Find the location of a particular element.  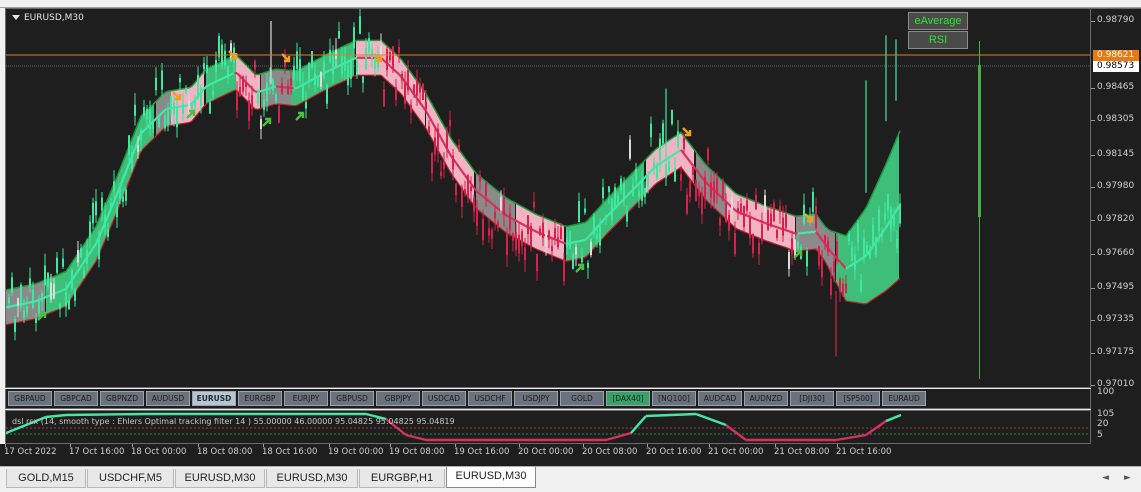

symbol-button-dji30: [DJI30] is located at coordinates (812, 398).